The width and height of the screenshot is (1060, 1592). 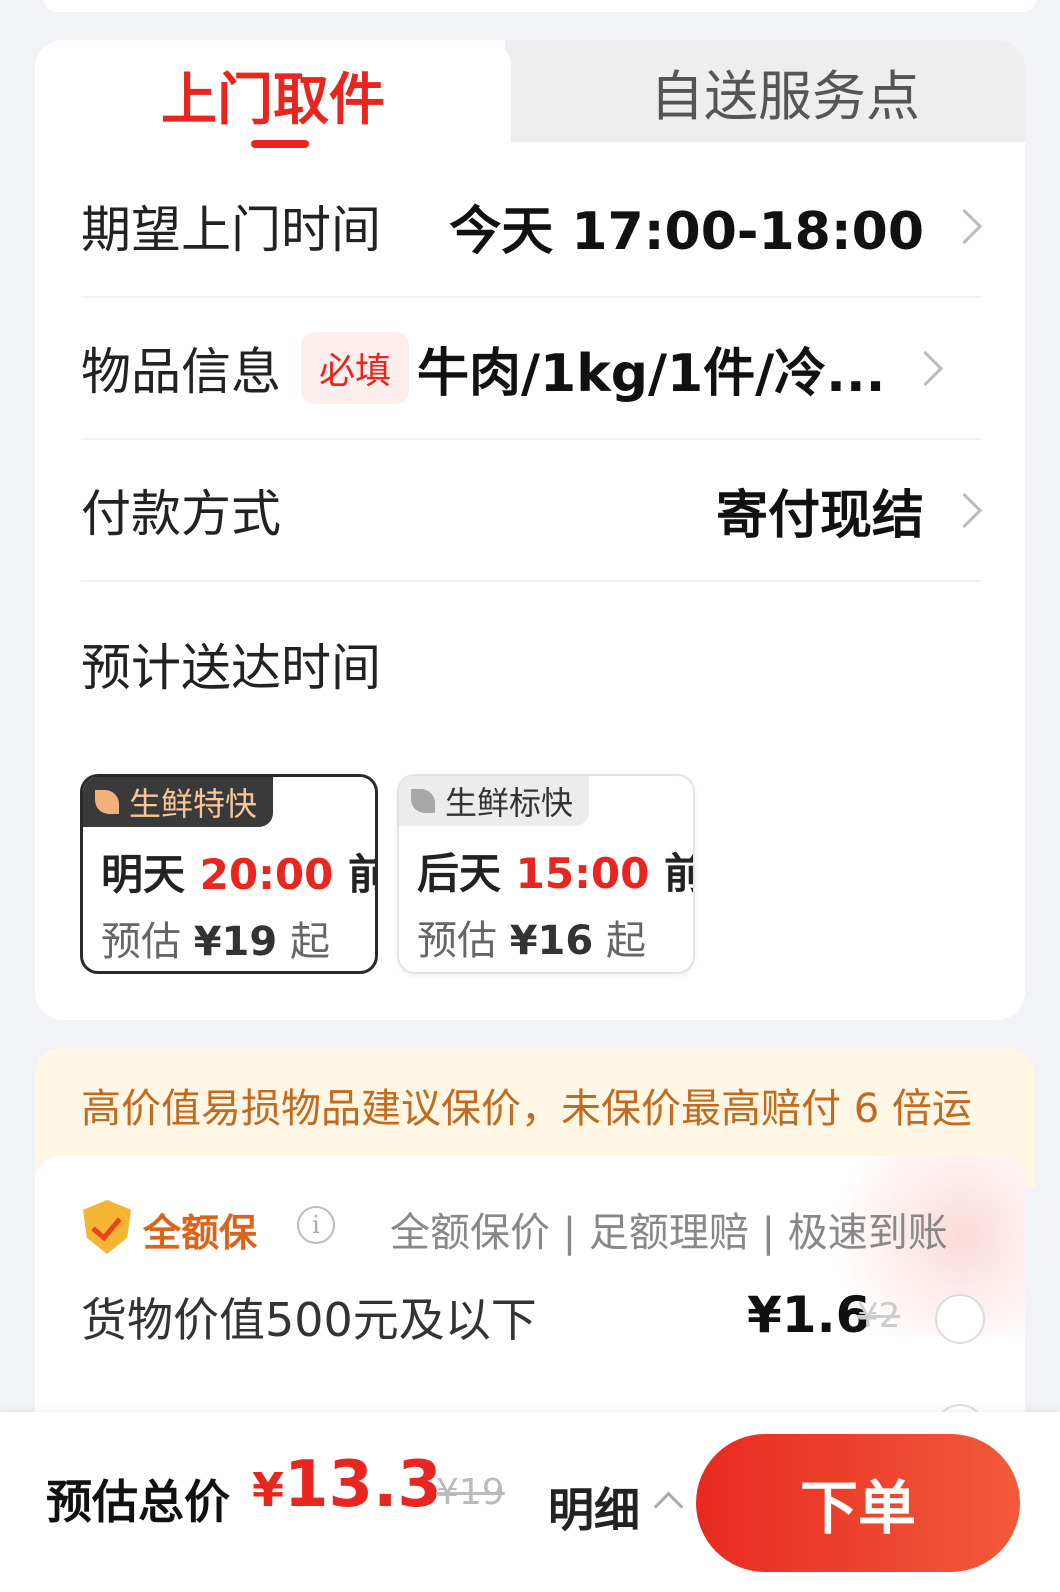 I want to click on total-label: 预估总价, so click(x=138, y=1502).